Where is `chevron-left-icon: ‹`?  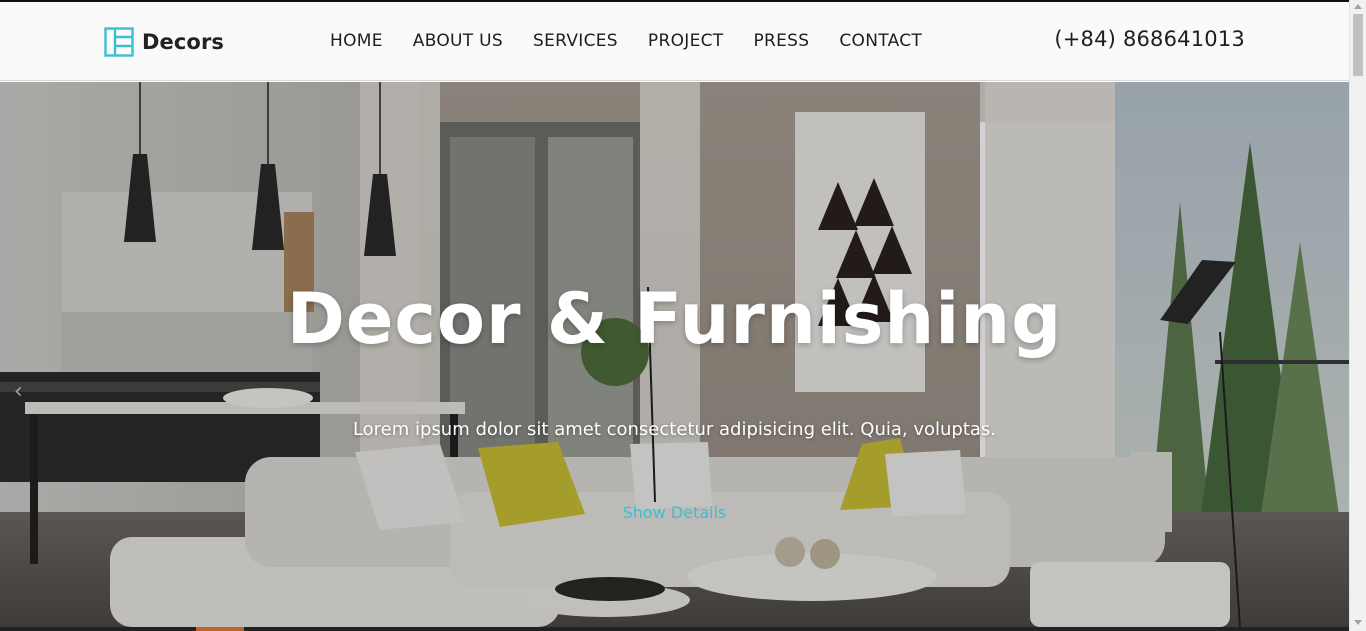 chevron-left-icon: ‹ is located at coordinates (23, 392).